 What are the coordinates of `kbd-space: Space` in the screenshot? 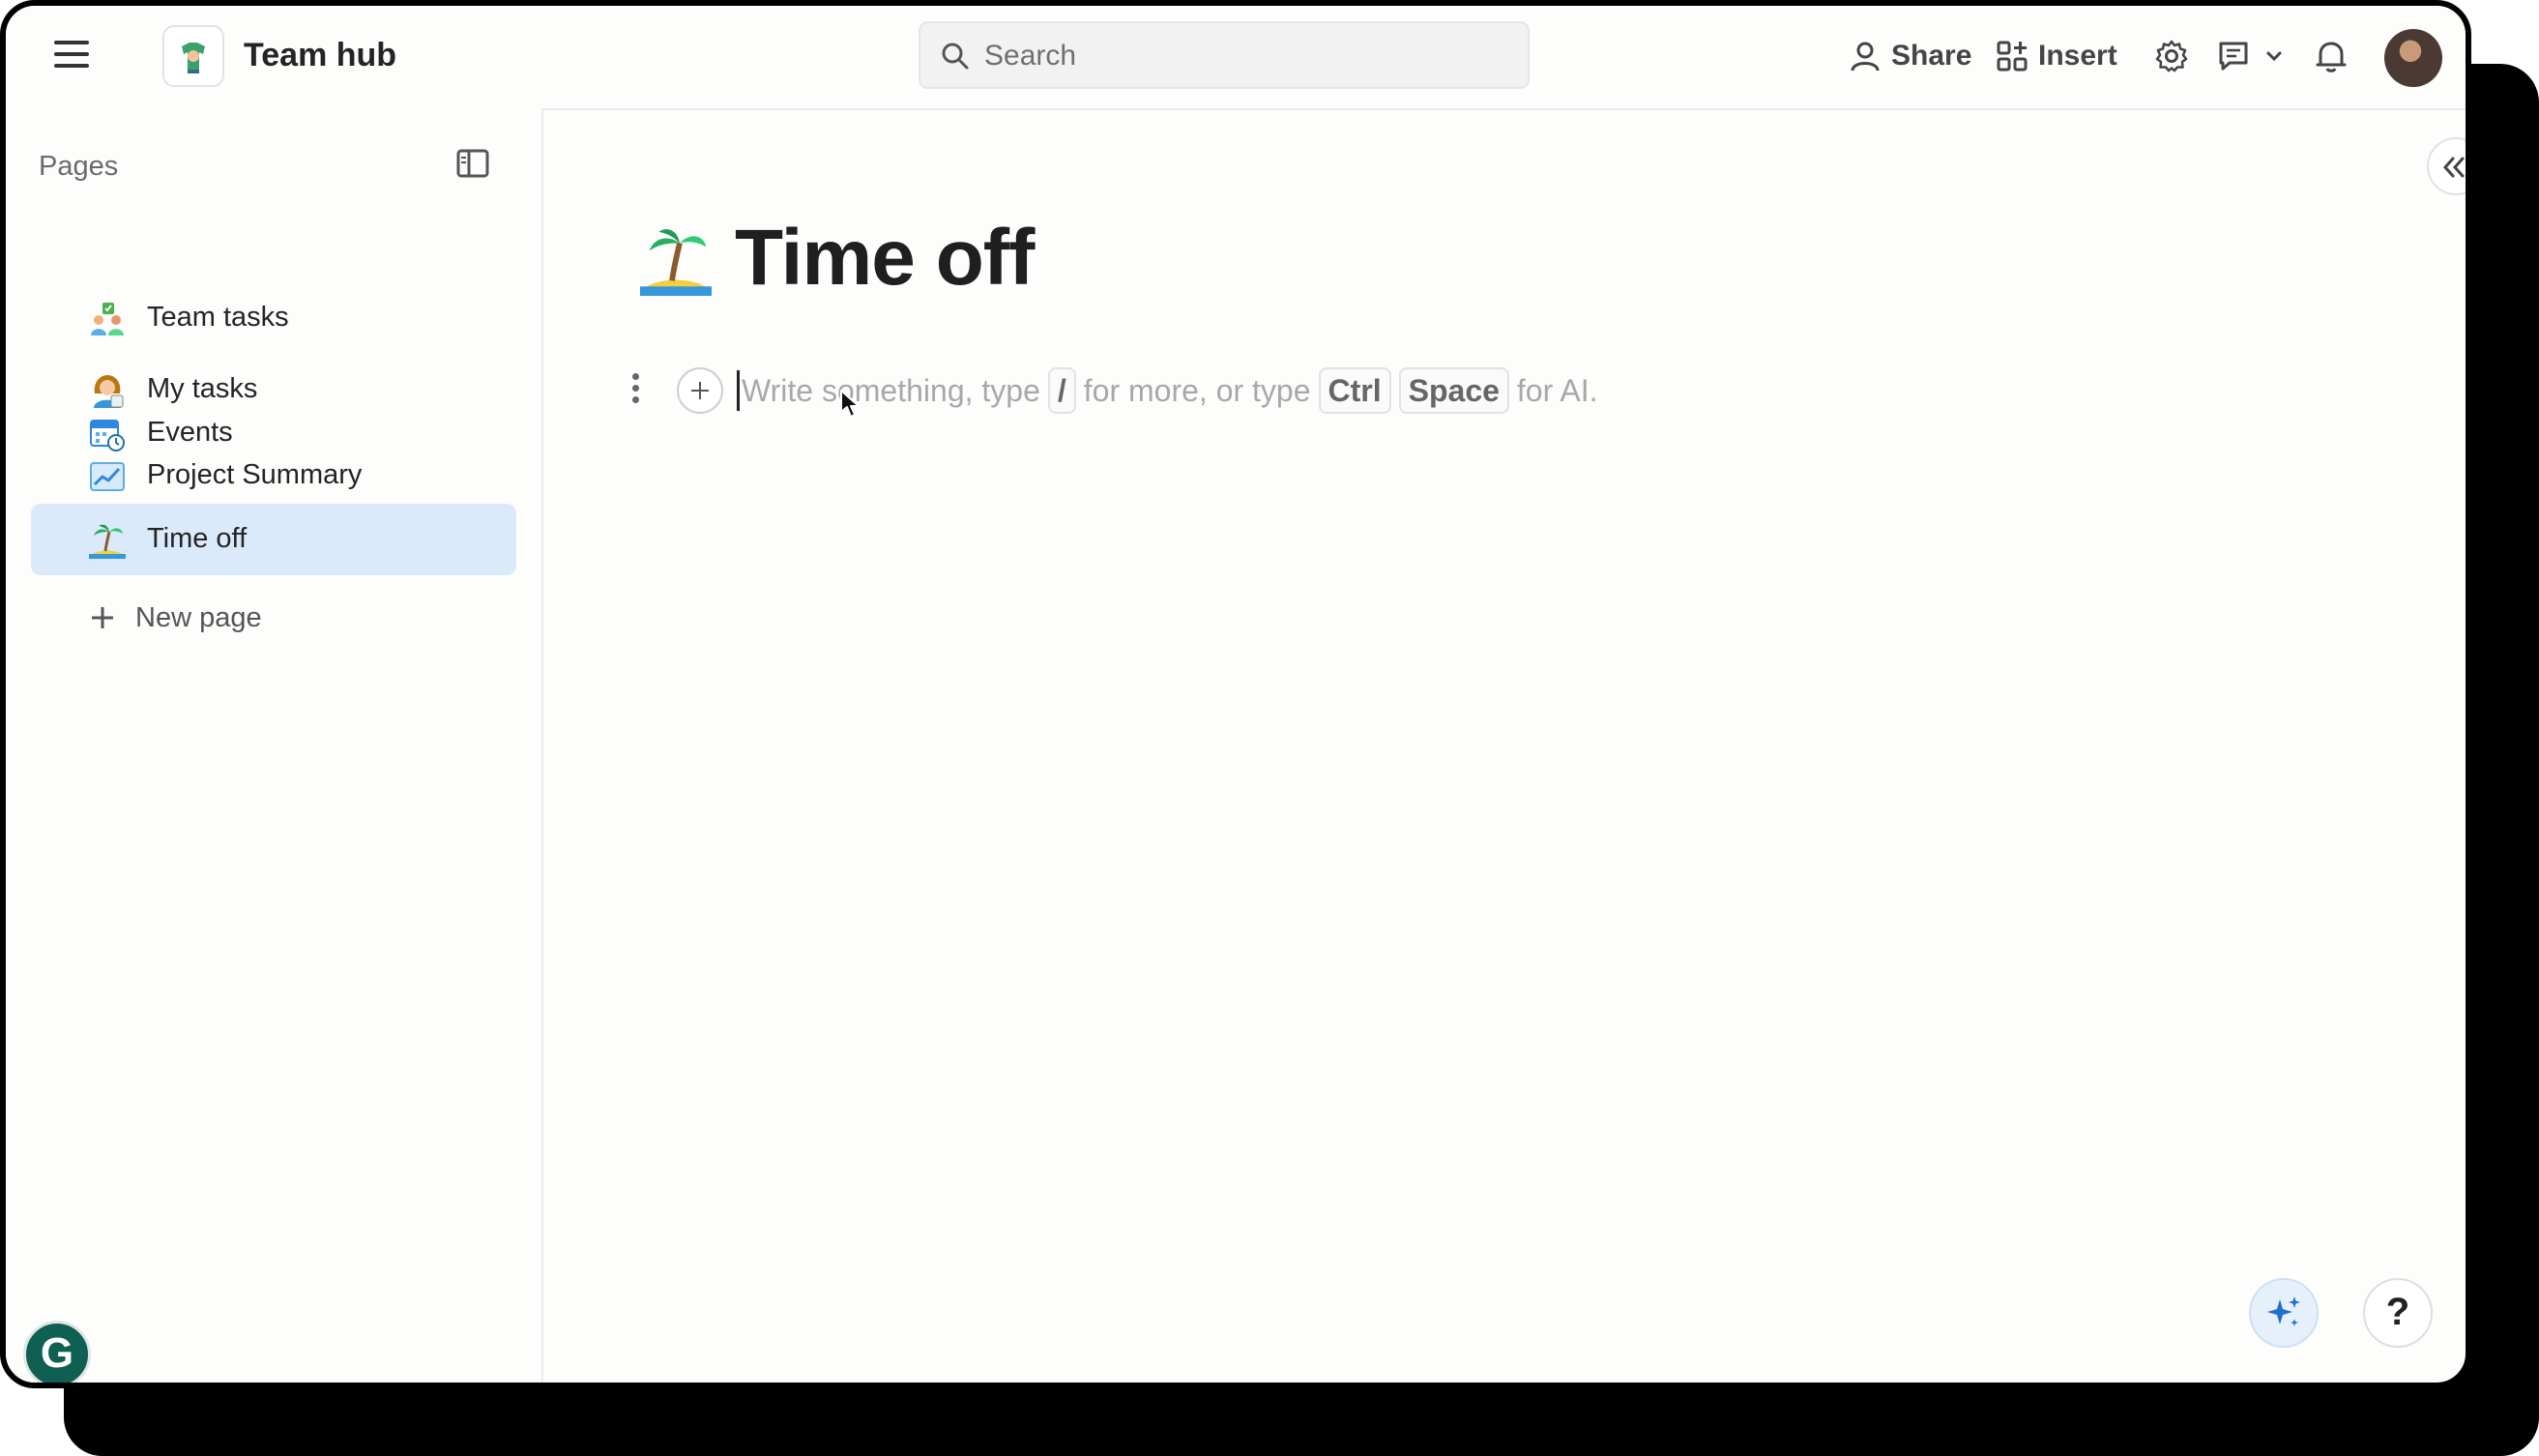 It's located at (1453, 391).